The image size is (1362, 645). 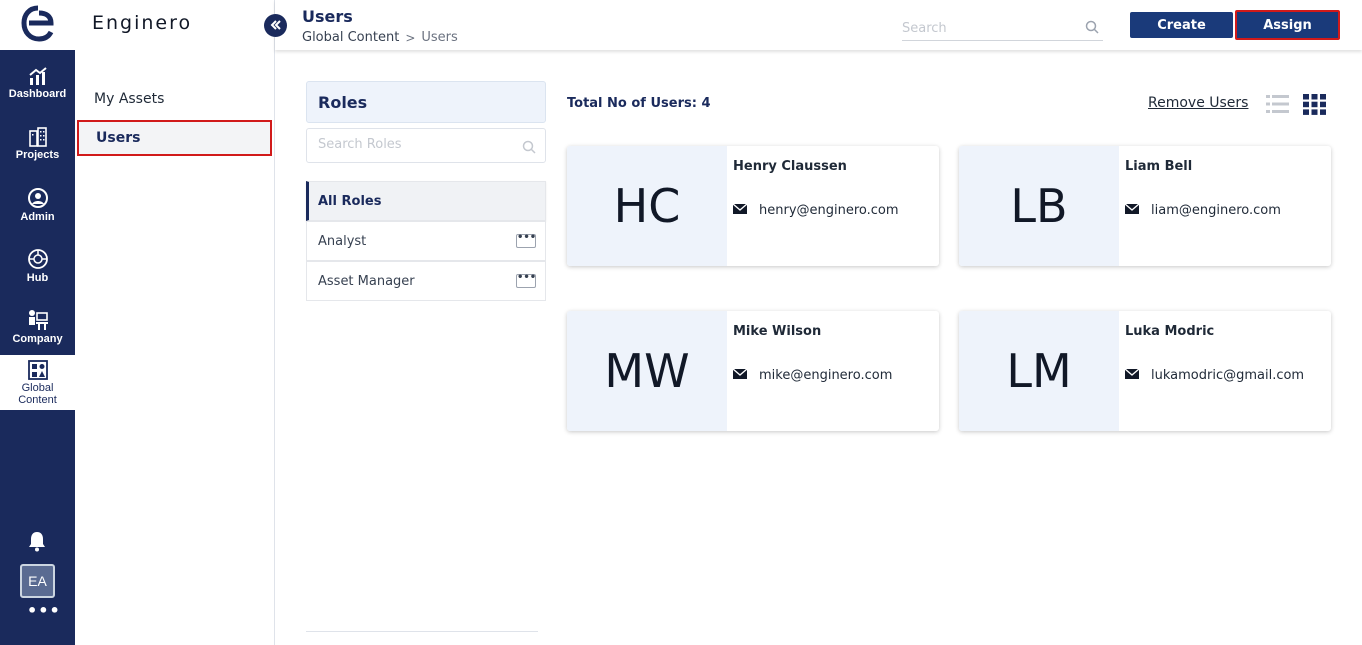 I want to click on roles-search-input, so click(x=418, y=144).